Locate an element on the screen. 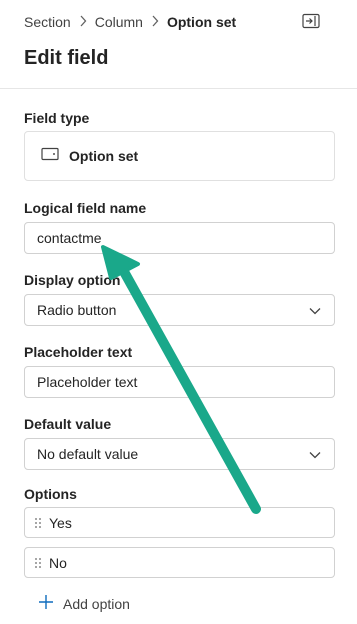 This screenshot has height=624, width=357. field-type-display: Option set is located at coordinates (179, 156).